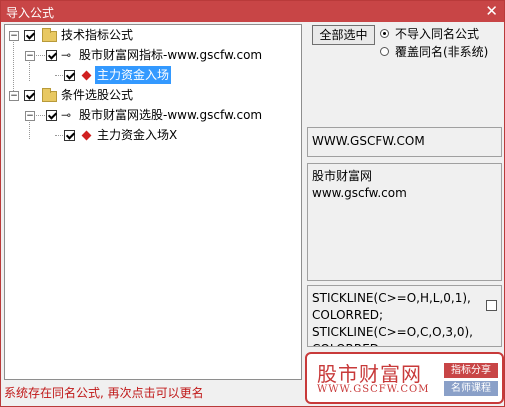 This screenshot has width=505, height=407. What do you see at coordinates (442, 52) in the screenshot?
I see `option-label: 覆盖同名(非系统)` at bounding box center [442, 52].